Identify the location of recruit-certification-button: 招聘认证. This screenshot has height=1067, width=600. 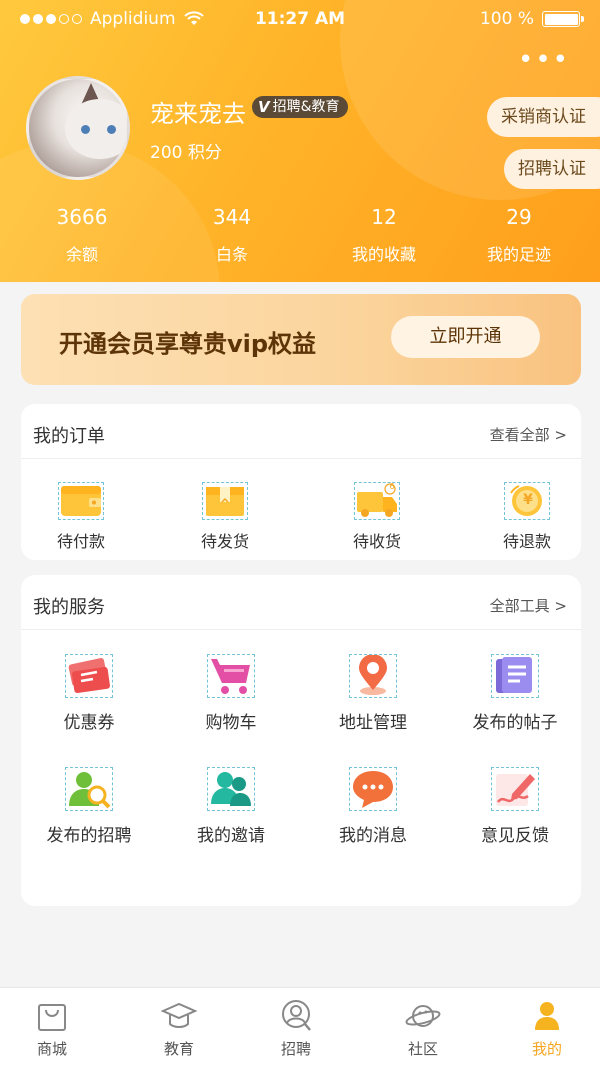
(552, 169).